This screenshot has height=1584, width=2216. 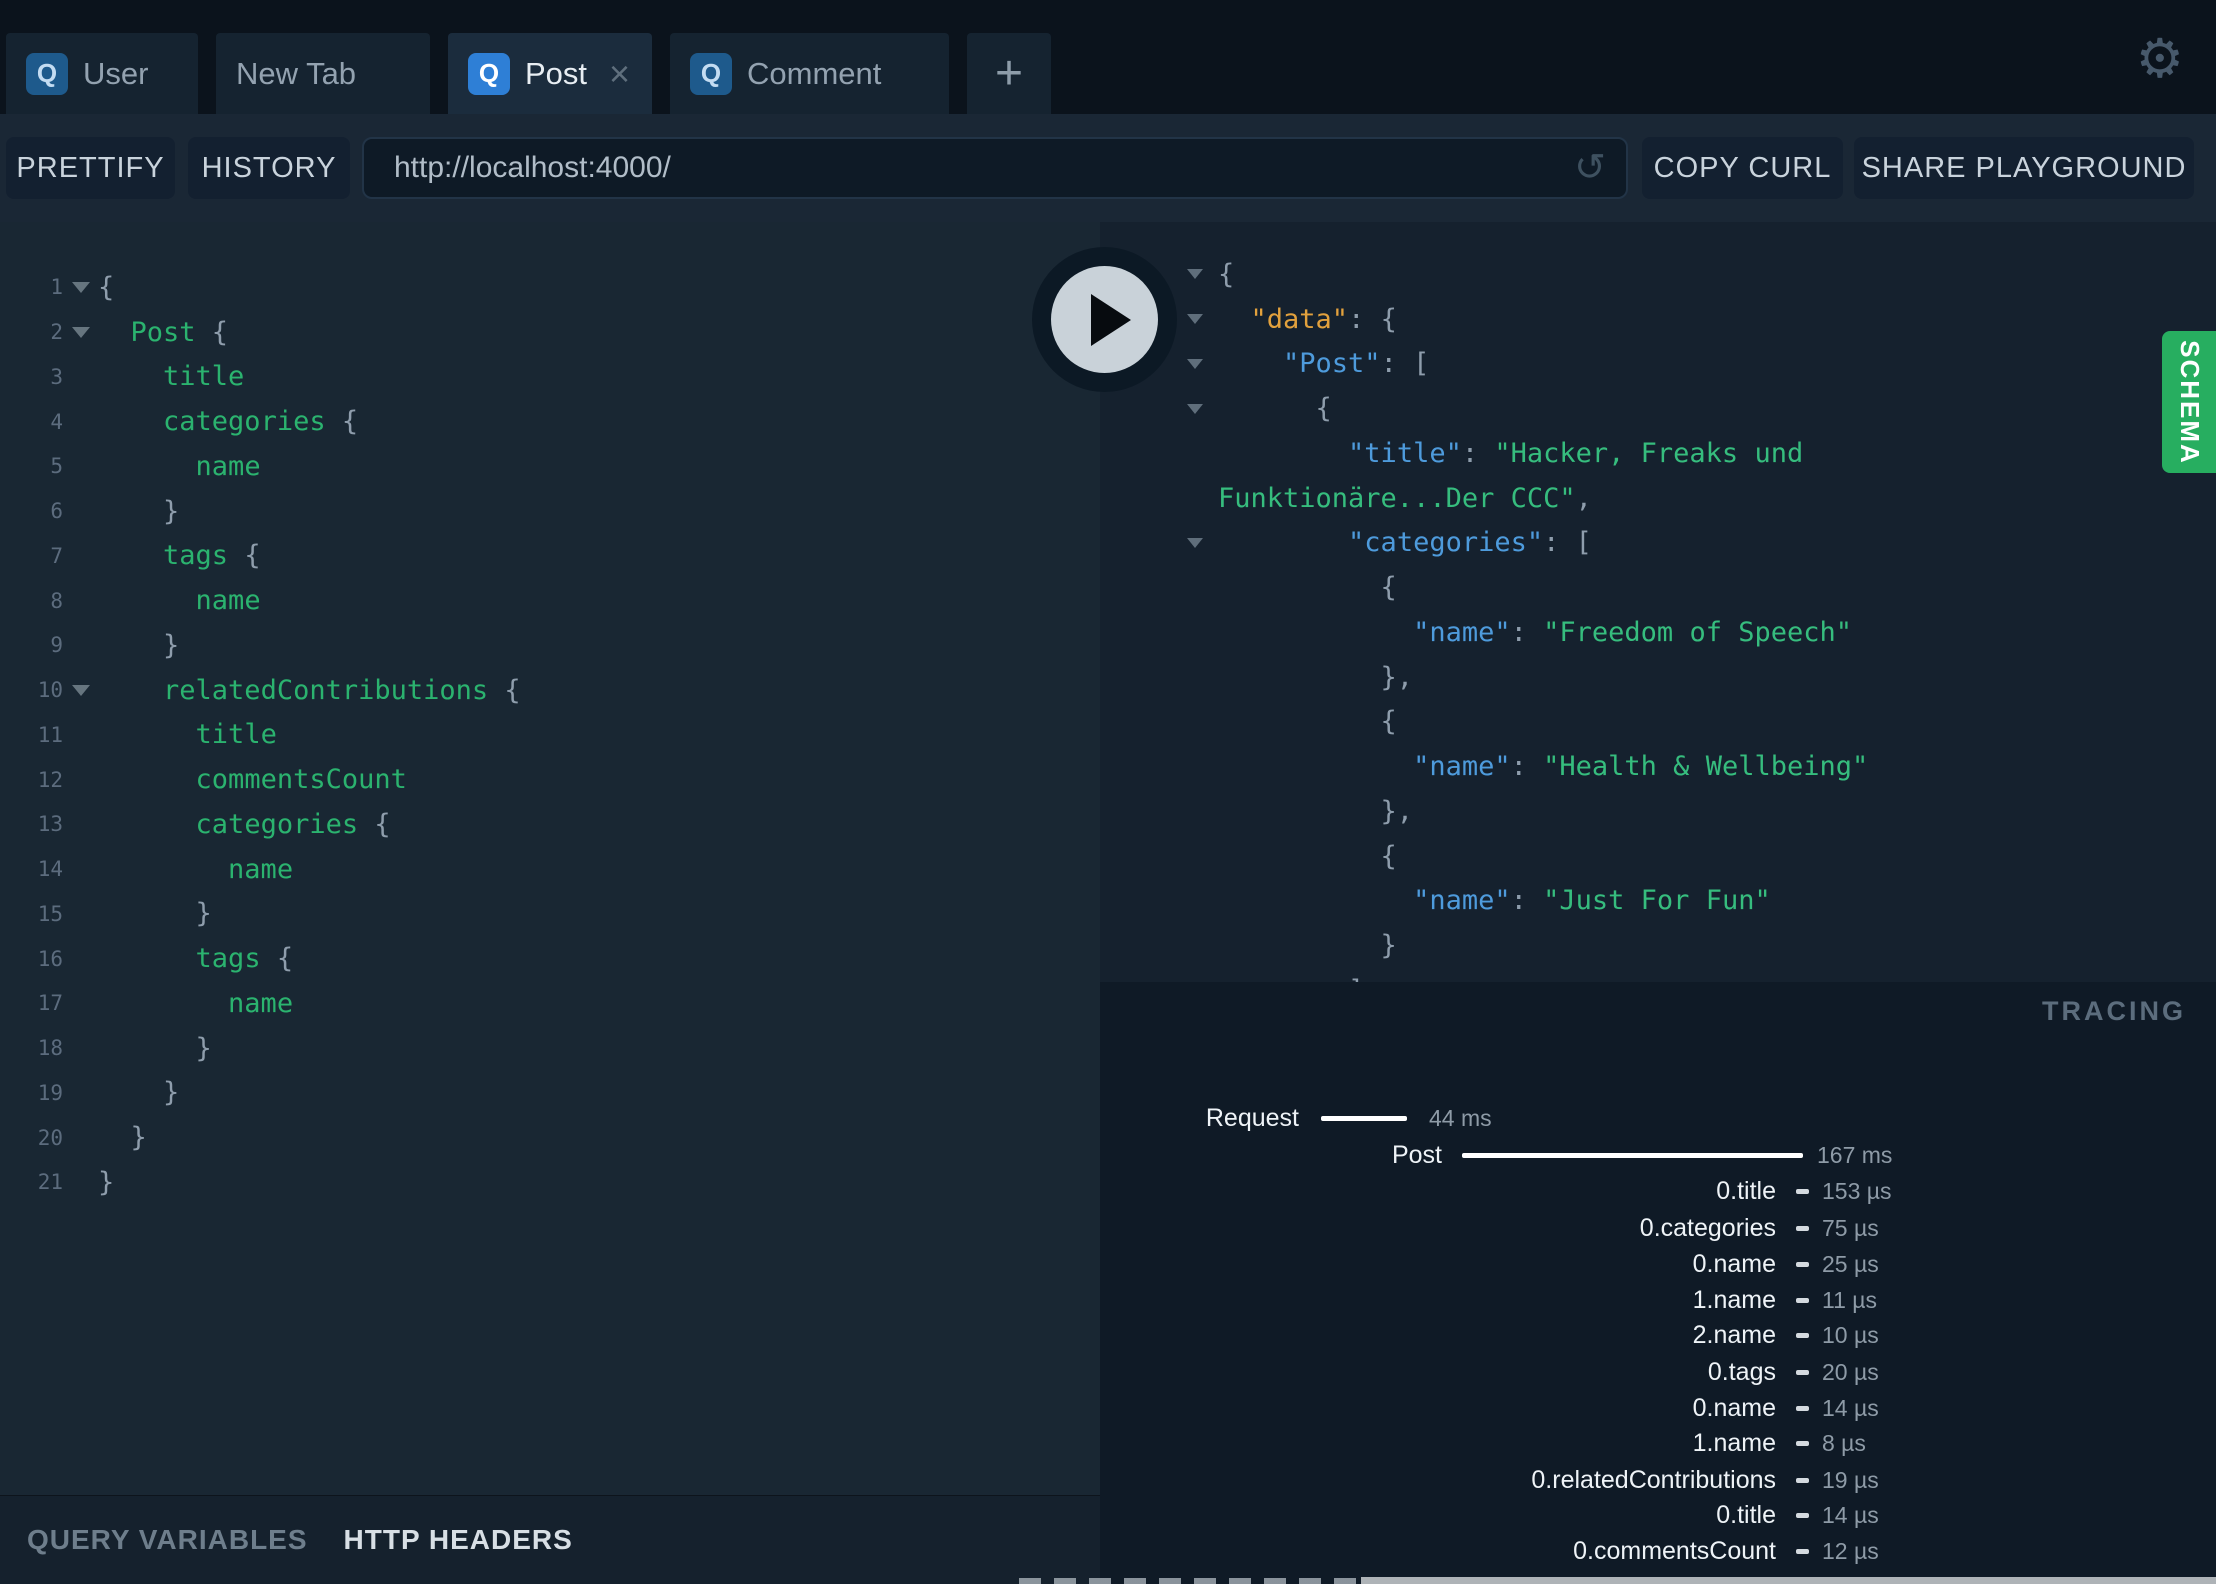 What do you see at coordinates (550, 287) in the screenshot?
I see `editor-line: 1{` at bounding box center [550, 287].